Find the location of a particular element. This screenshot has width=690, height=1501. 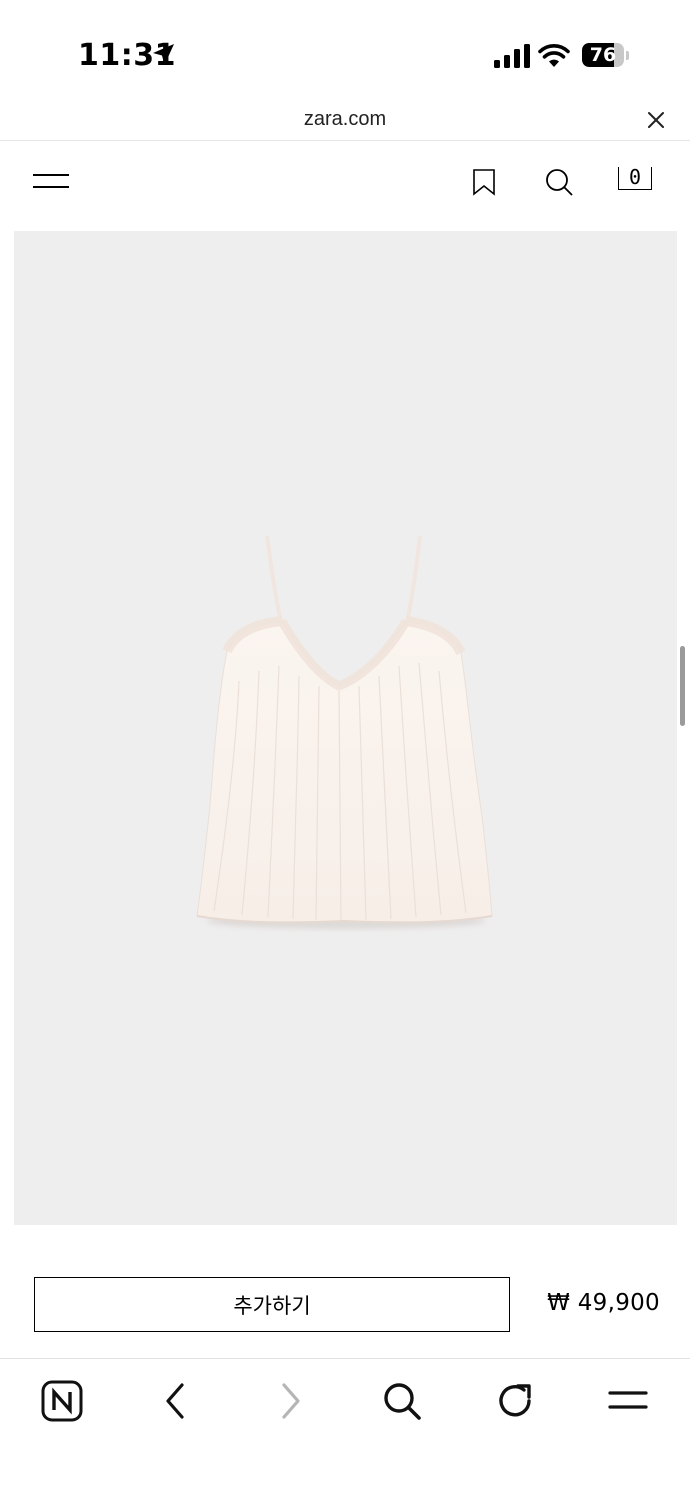

url-text: zara.com is located at coordinates (345, 119).